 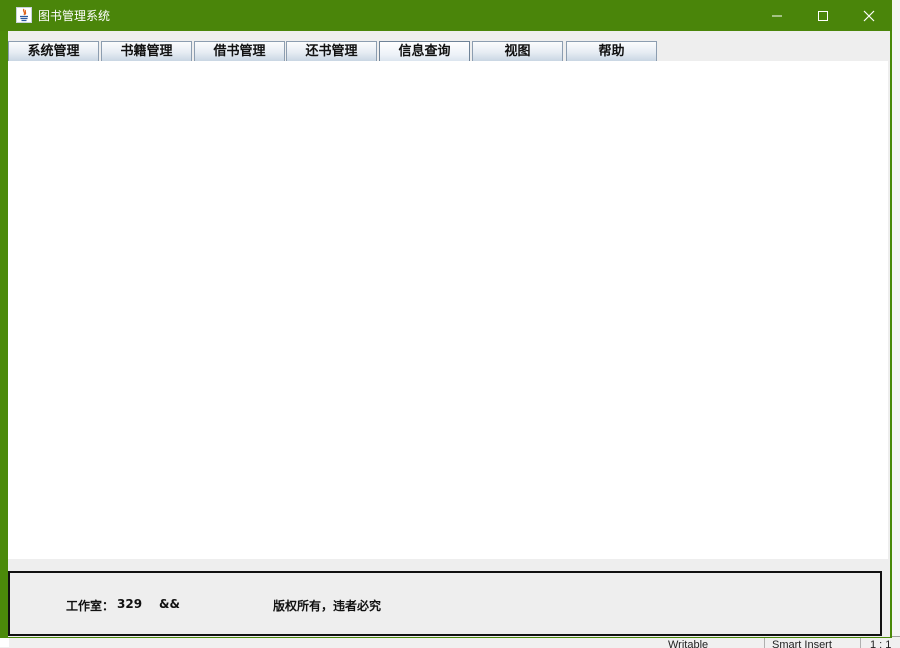 I want to click on java-app-icon, so click(x=24, y=15).